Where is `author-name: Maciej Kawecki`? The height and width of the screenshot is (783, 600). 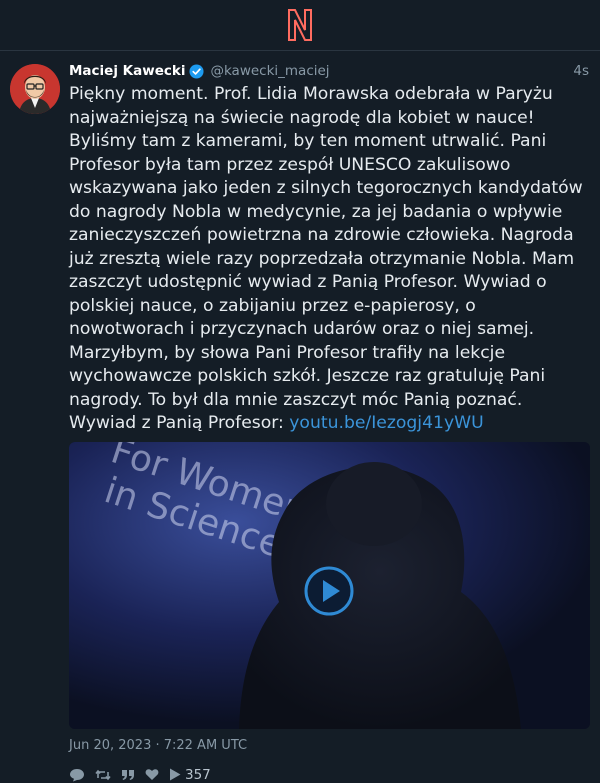 author-name: Maciej Kawecki is located at coordinates (127, 71).